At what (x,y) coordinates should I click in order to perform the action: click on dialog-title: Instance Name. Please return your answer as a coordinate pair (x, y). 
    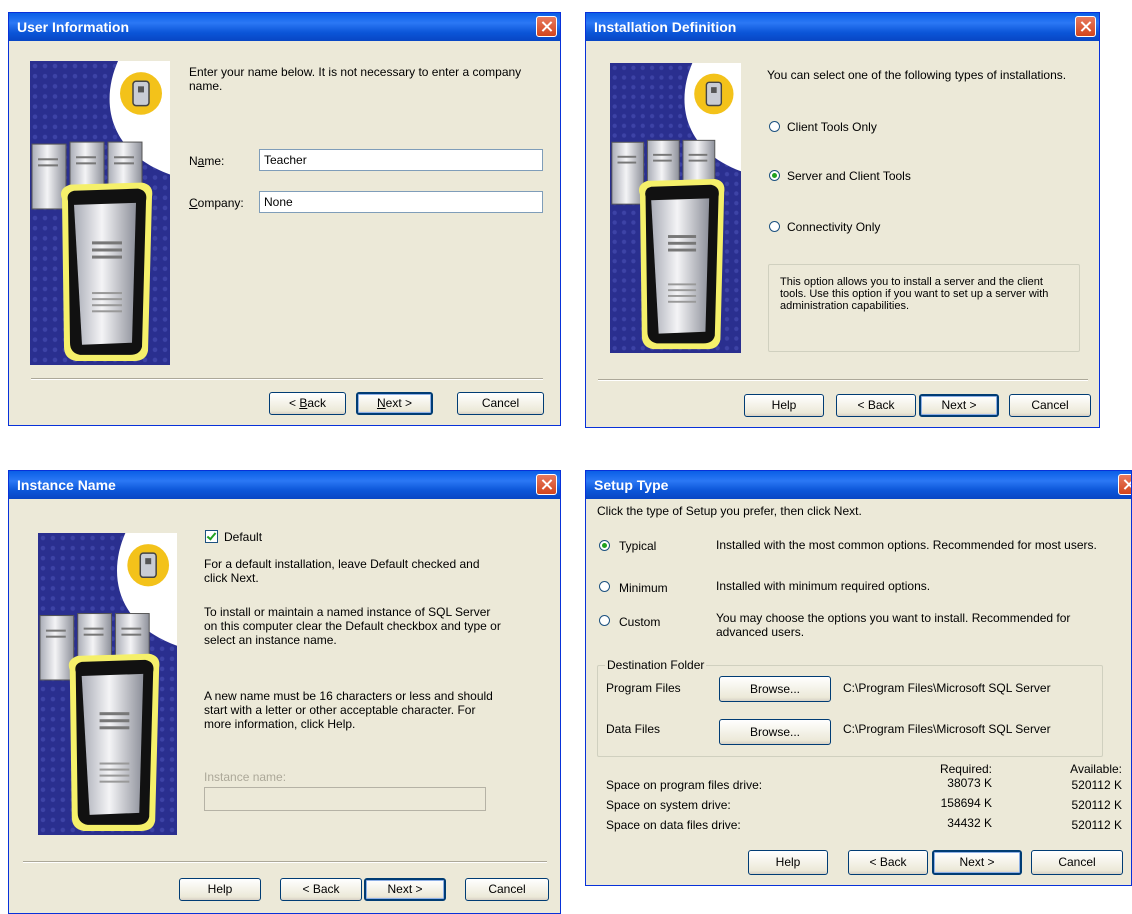
    Looking at the image, I should click on (66, 485).